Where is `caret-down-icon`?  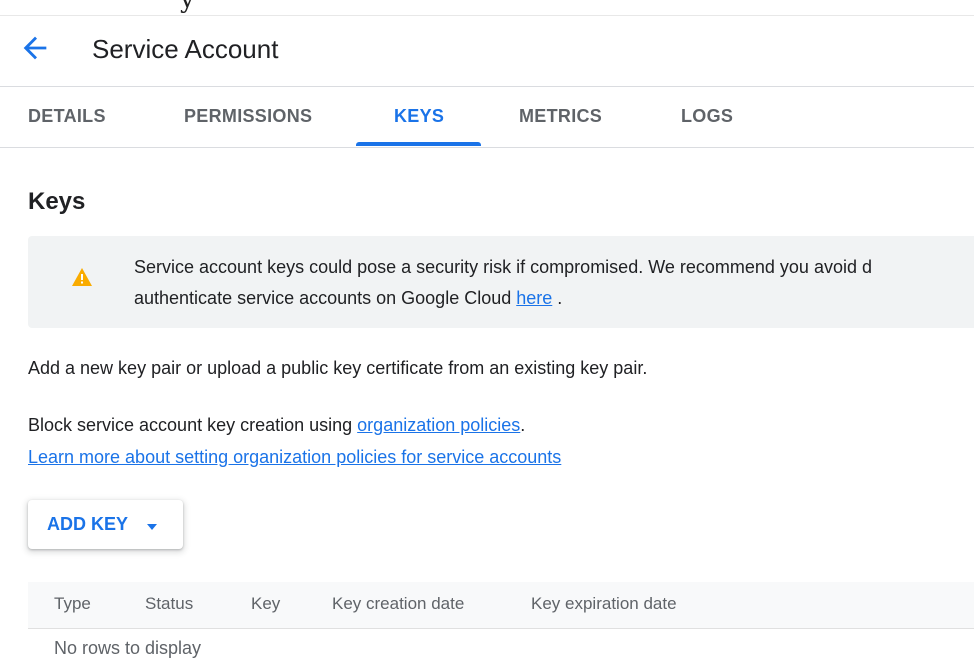
caret-down-icon is located at coordinates (152, 524).